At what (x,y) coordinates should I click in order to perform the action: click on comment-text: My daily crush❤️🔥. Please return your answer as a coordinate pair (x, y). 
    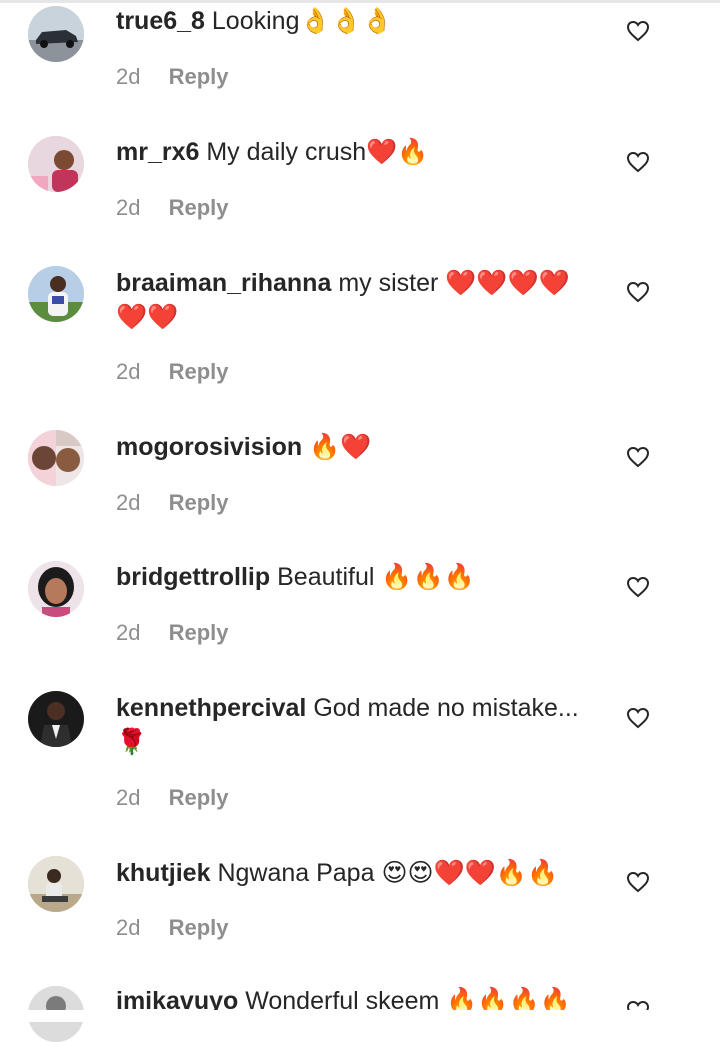
    Looking at the image, I should click on (317, 152).